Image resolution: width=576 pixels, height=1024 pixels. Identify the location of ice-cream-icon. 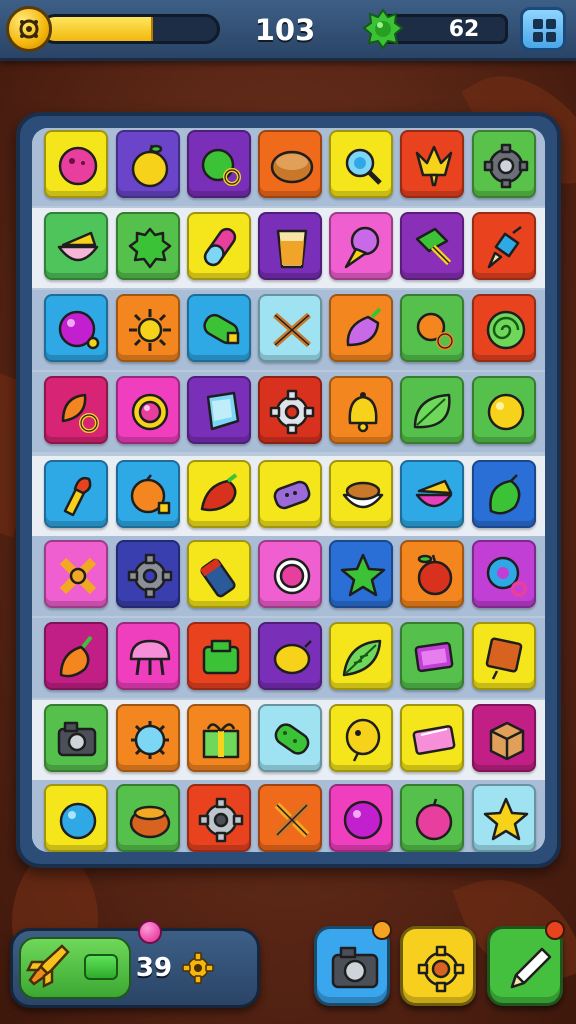
(362, 247).